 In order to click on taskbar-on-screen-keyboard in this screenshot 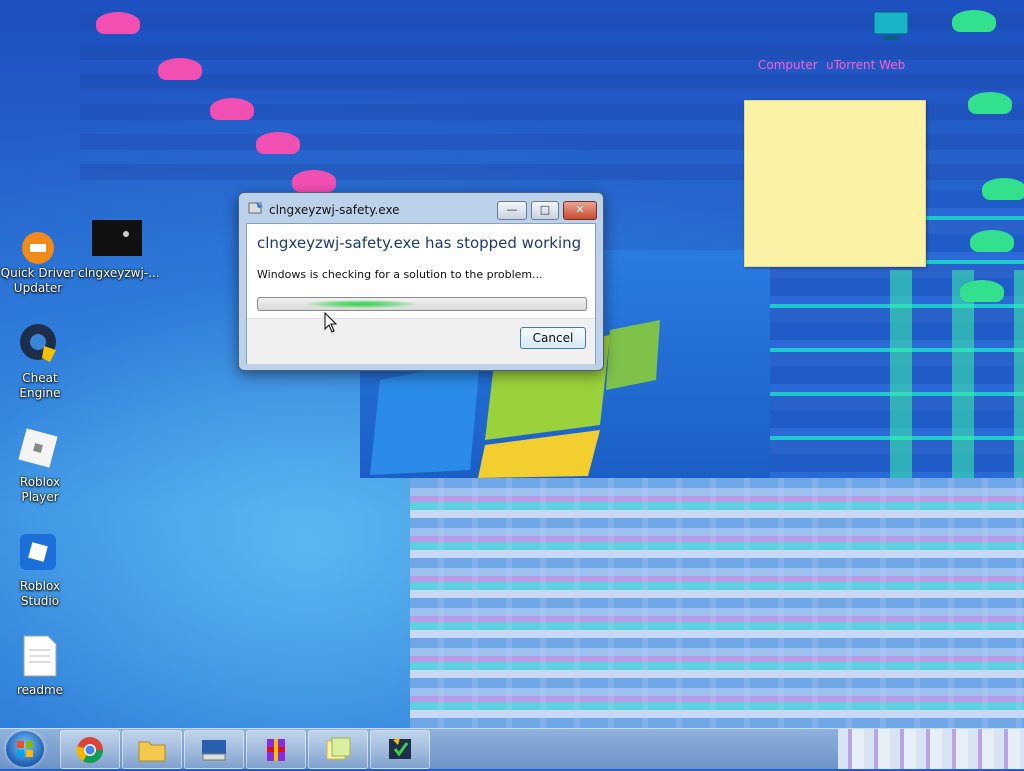, I will do `click(214, 749)`.